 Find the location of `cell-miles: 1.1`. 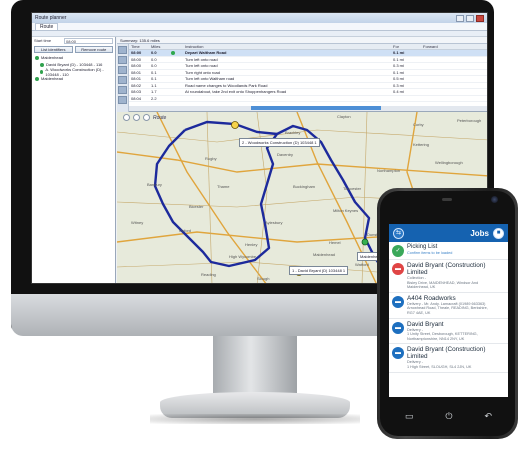

cell-miles: 1.1 is located at coordinates (154, 85).